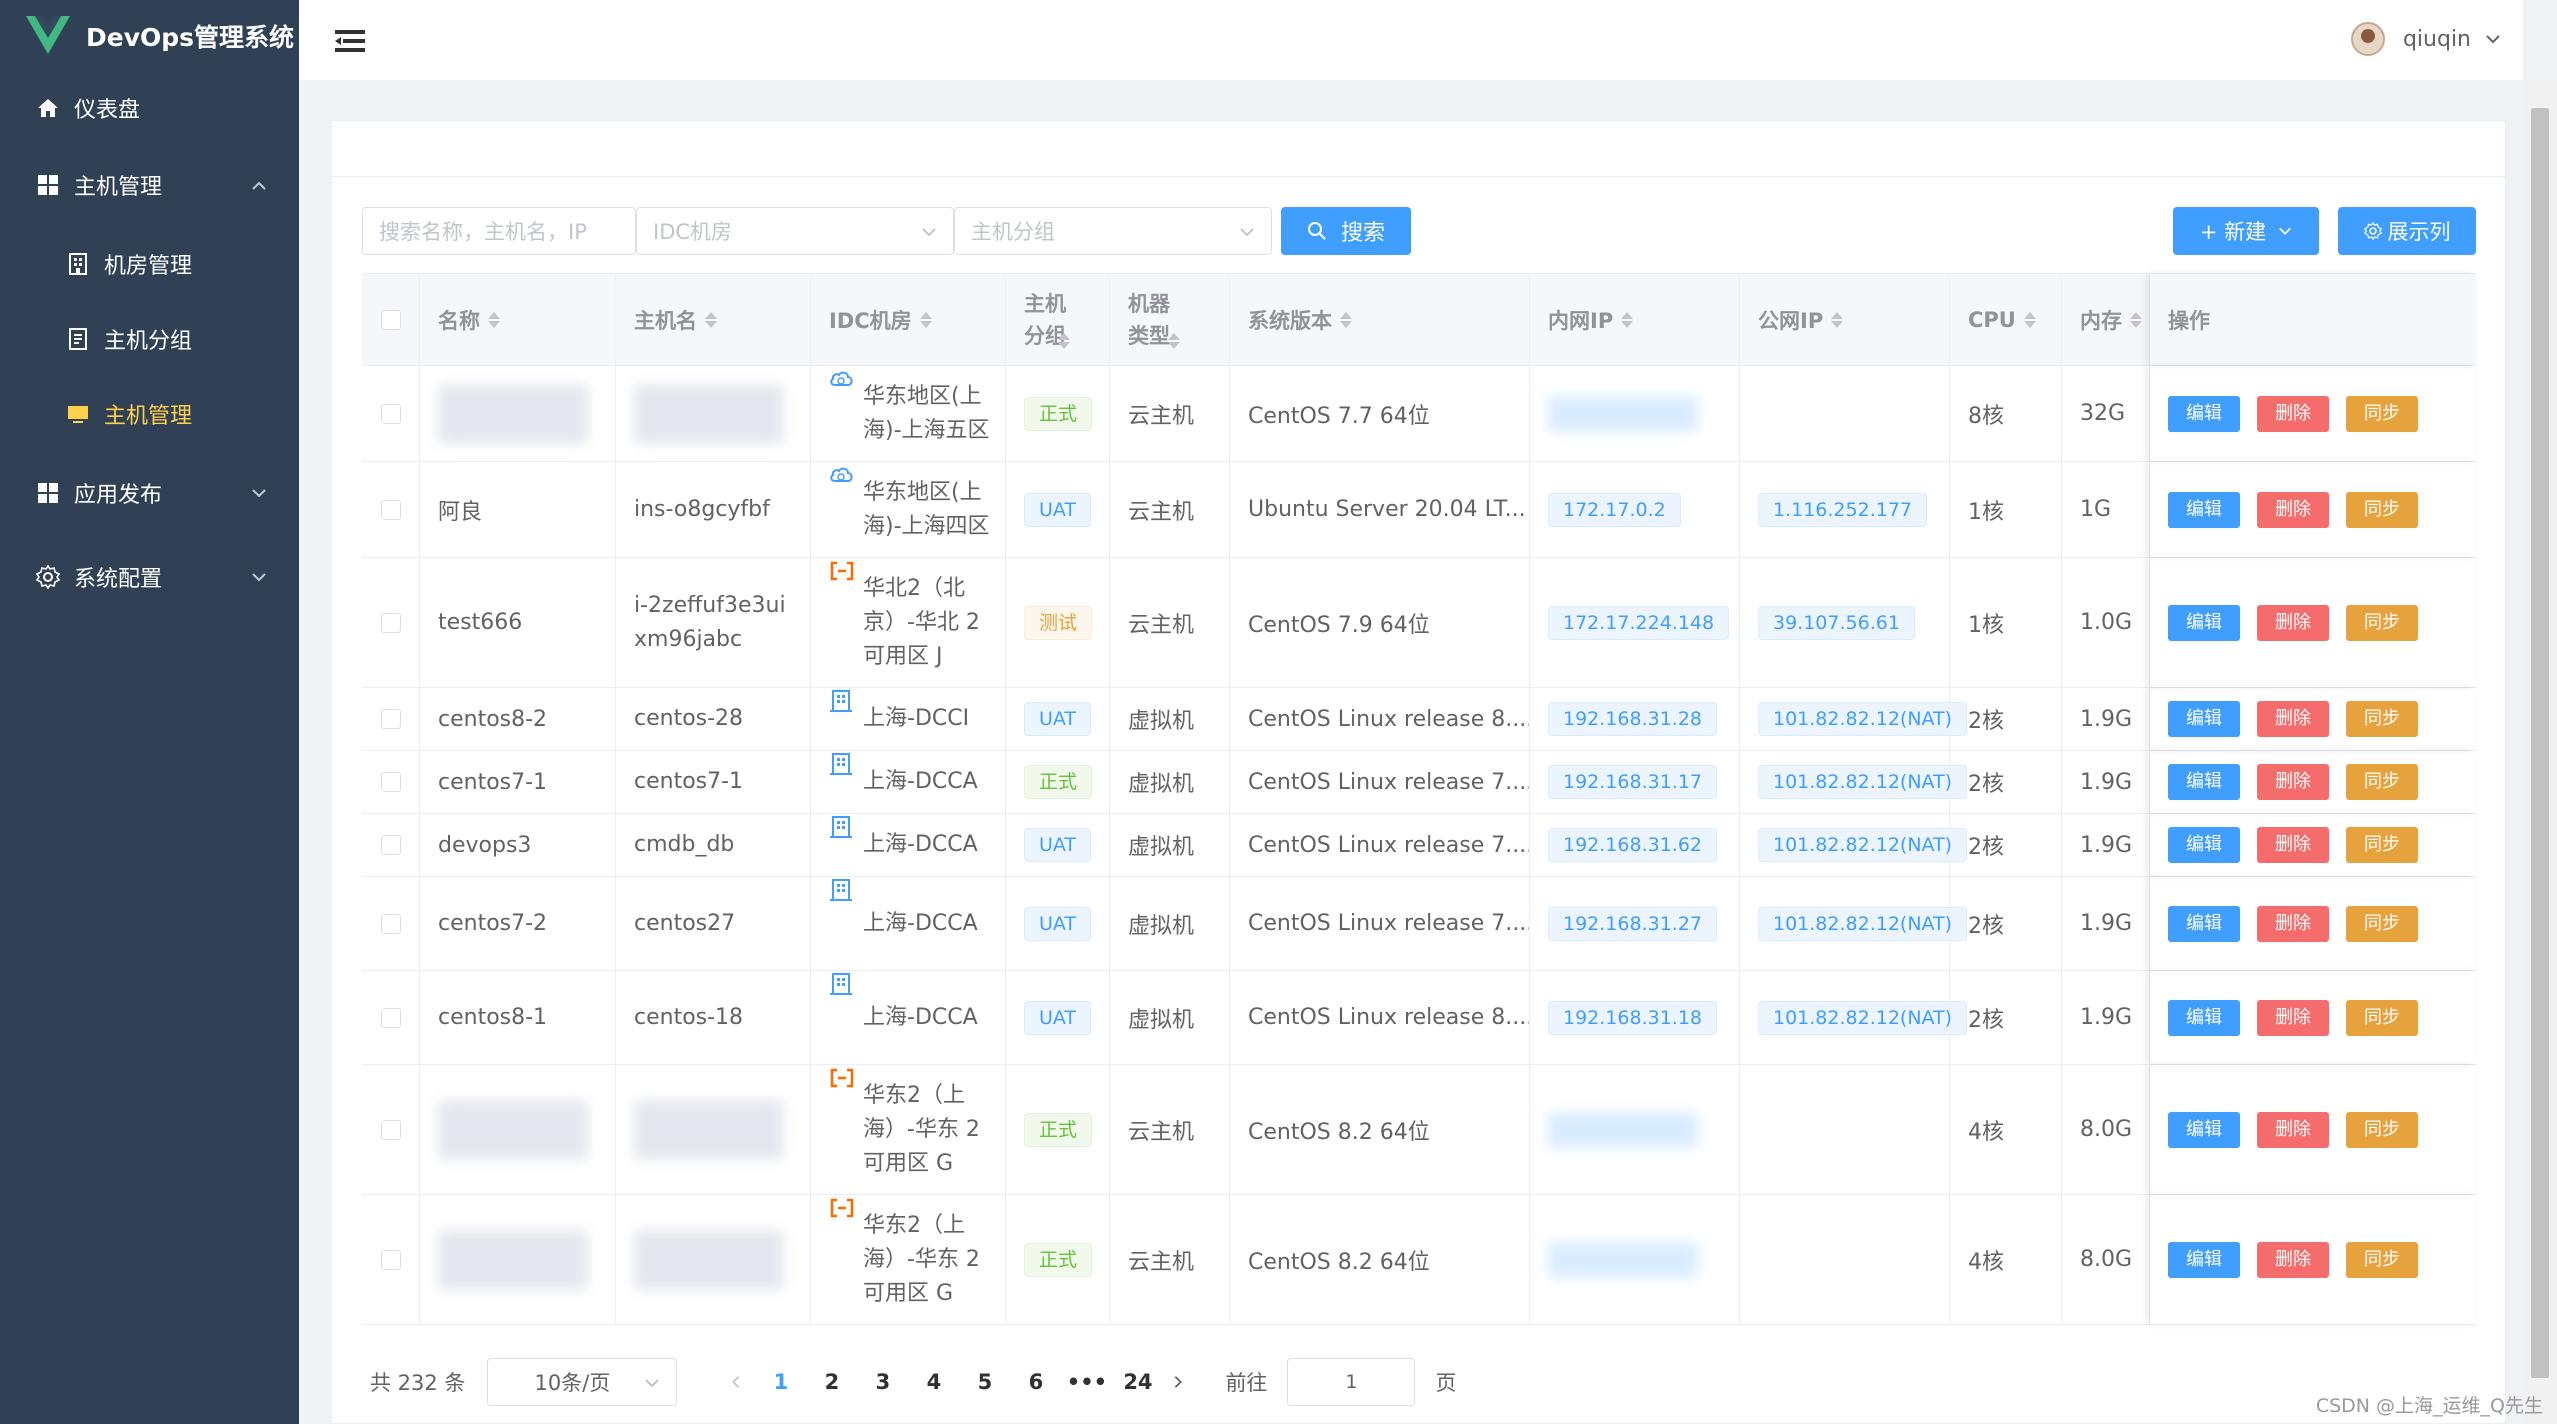 This screenshot has height=1424, width=2557. What do you see at coordinates (390, 319) in the screenshot?
I see `select-all-checkbox` at bounding box center [390, 319].